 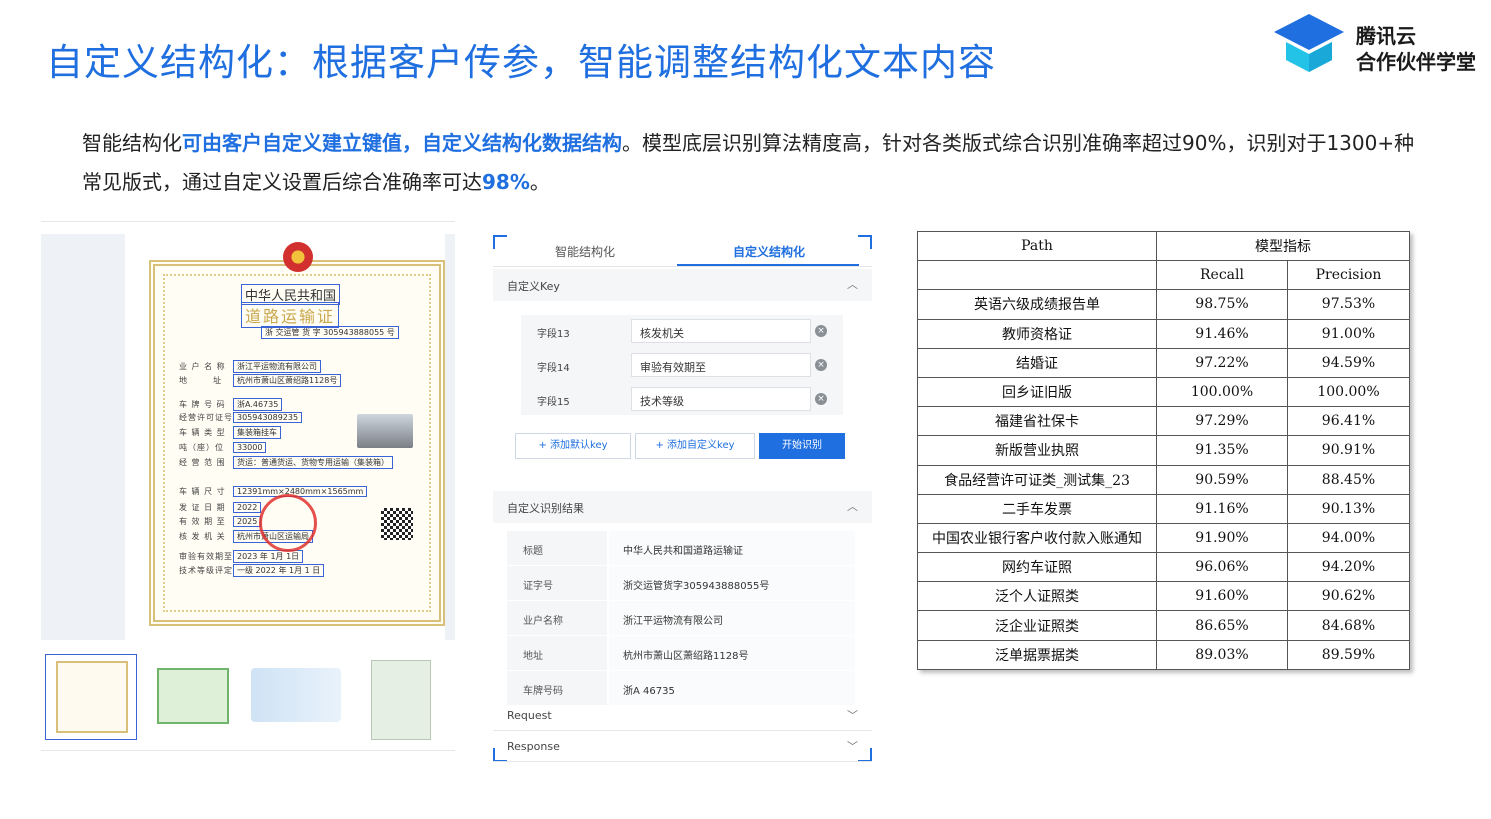 I want to click on key-row: 字段15 技术等级 ×, so click(x=682, y=400).